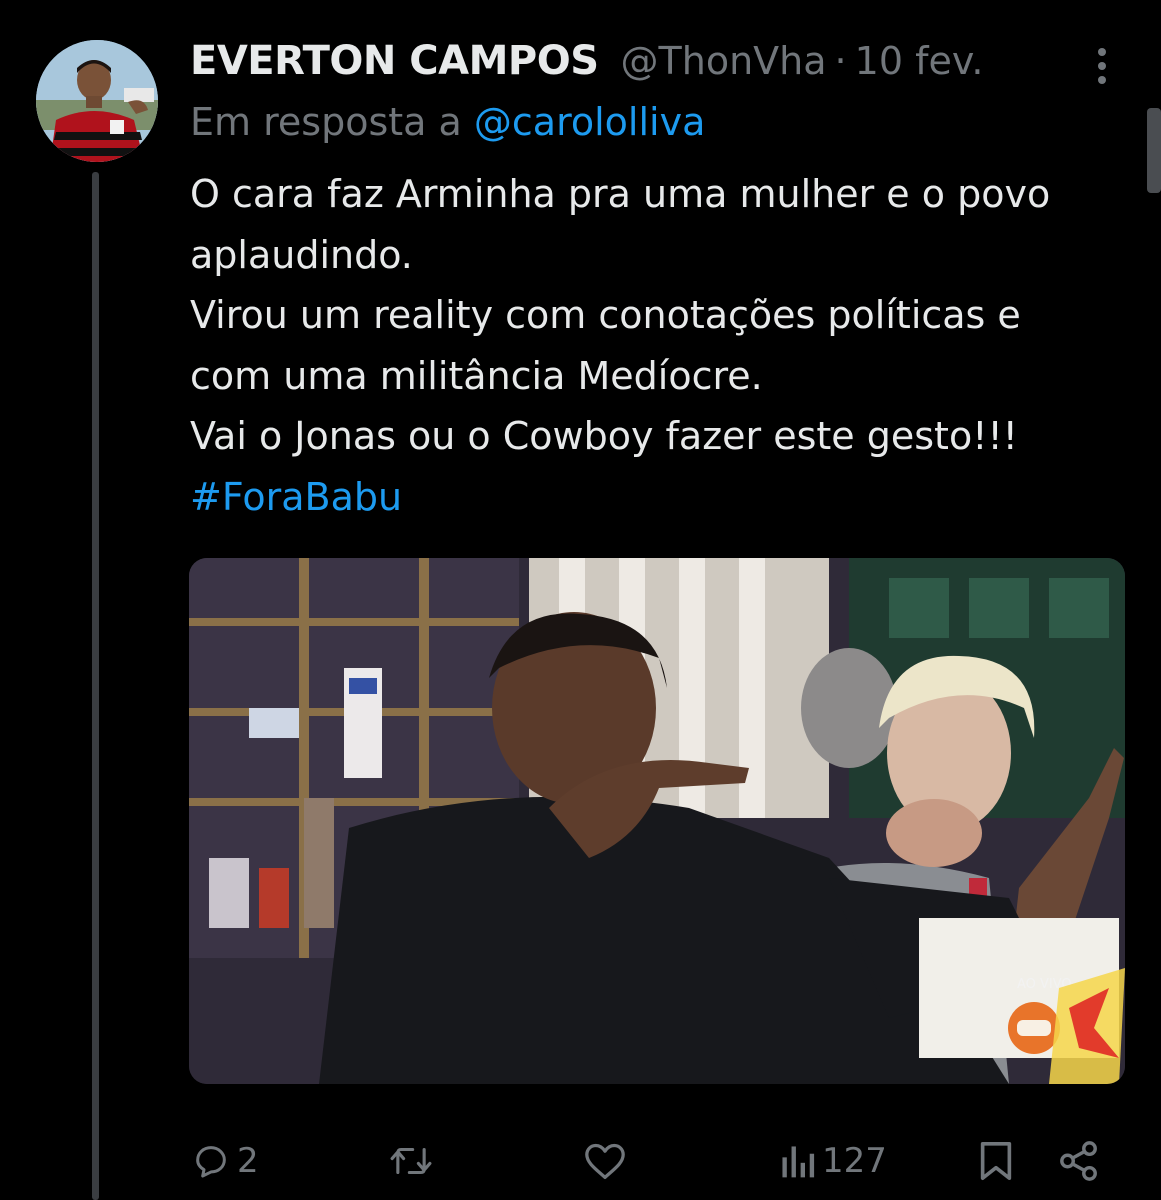 The height and width of the screenshot is (1200, 1161). I want to click on reply-context: Em resposta a @carololliva, so click(447, 122).